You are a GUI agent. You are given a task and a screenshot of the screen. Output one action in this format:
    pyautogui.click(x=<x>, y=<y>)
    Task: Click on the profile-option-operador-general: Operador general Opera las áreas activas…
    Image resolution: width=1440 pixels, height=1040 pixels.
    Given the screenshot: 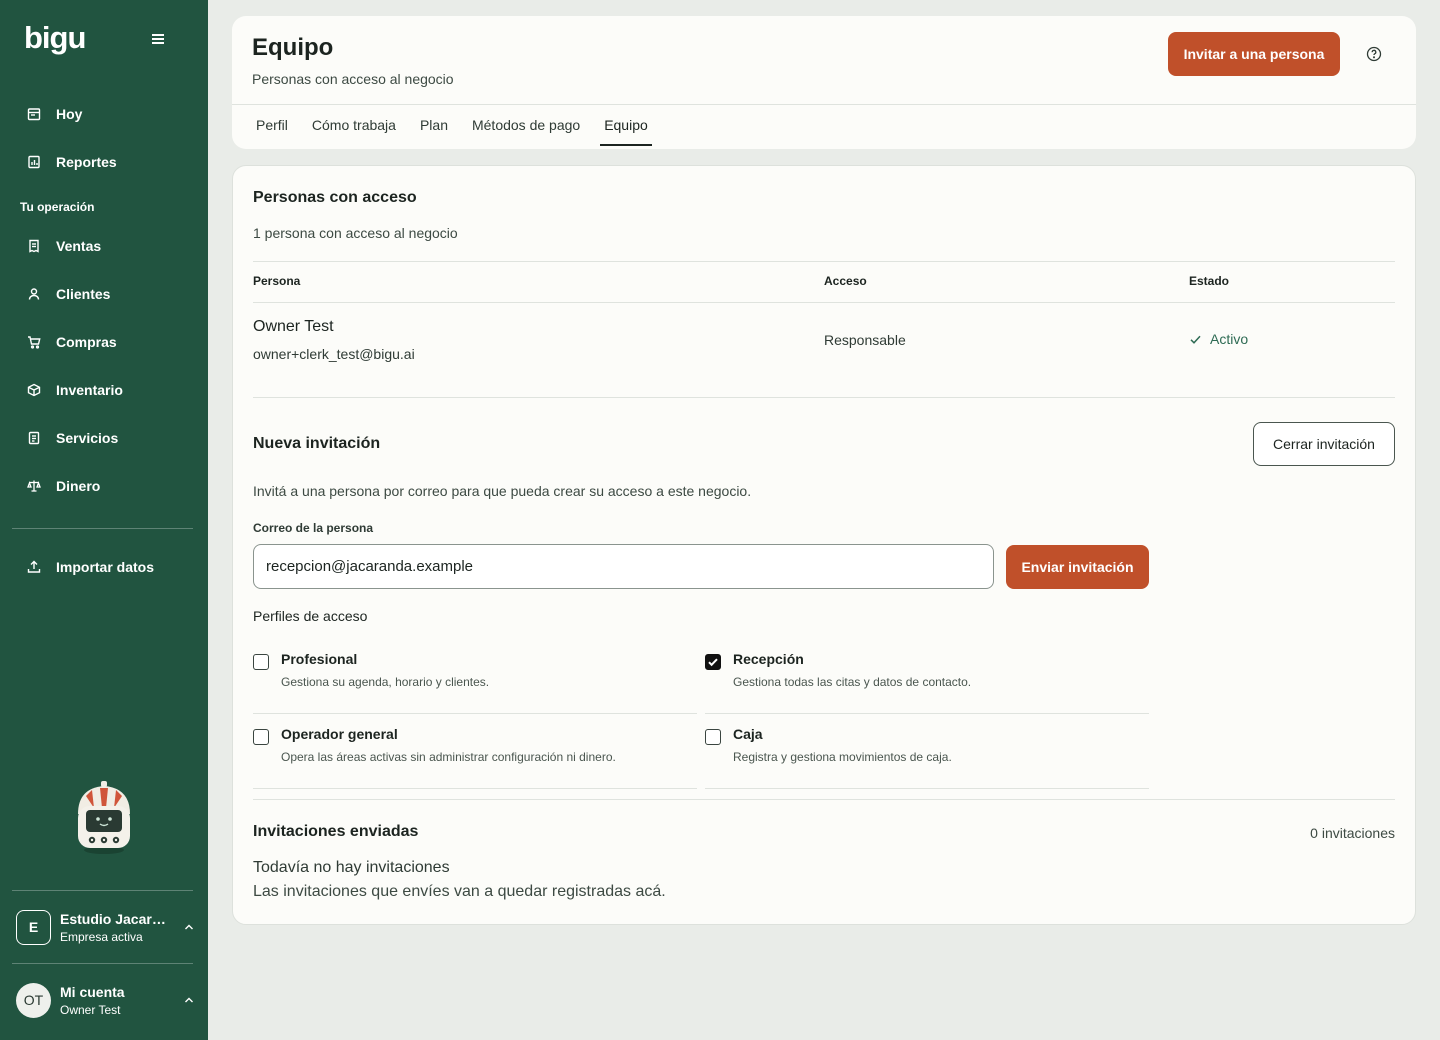 What is the action you would take?
    pyautogui.click(x=475, y=756)
    